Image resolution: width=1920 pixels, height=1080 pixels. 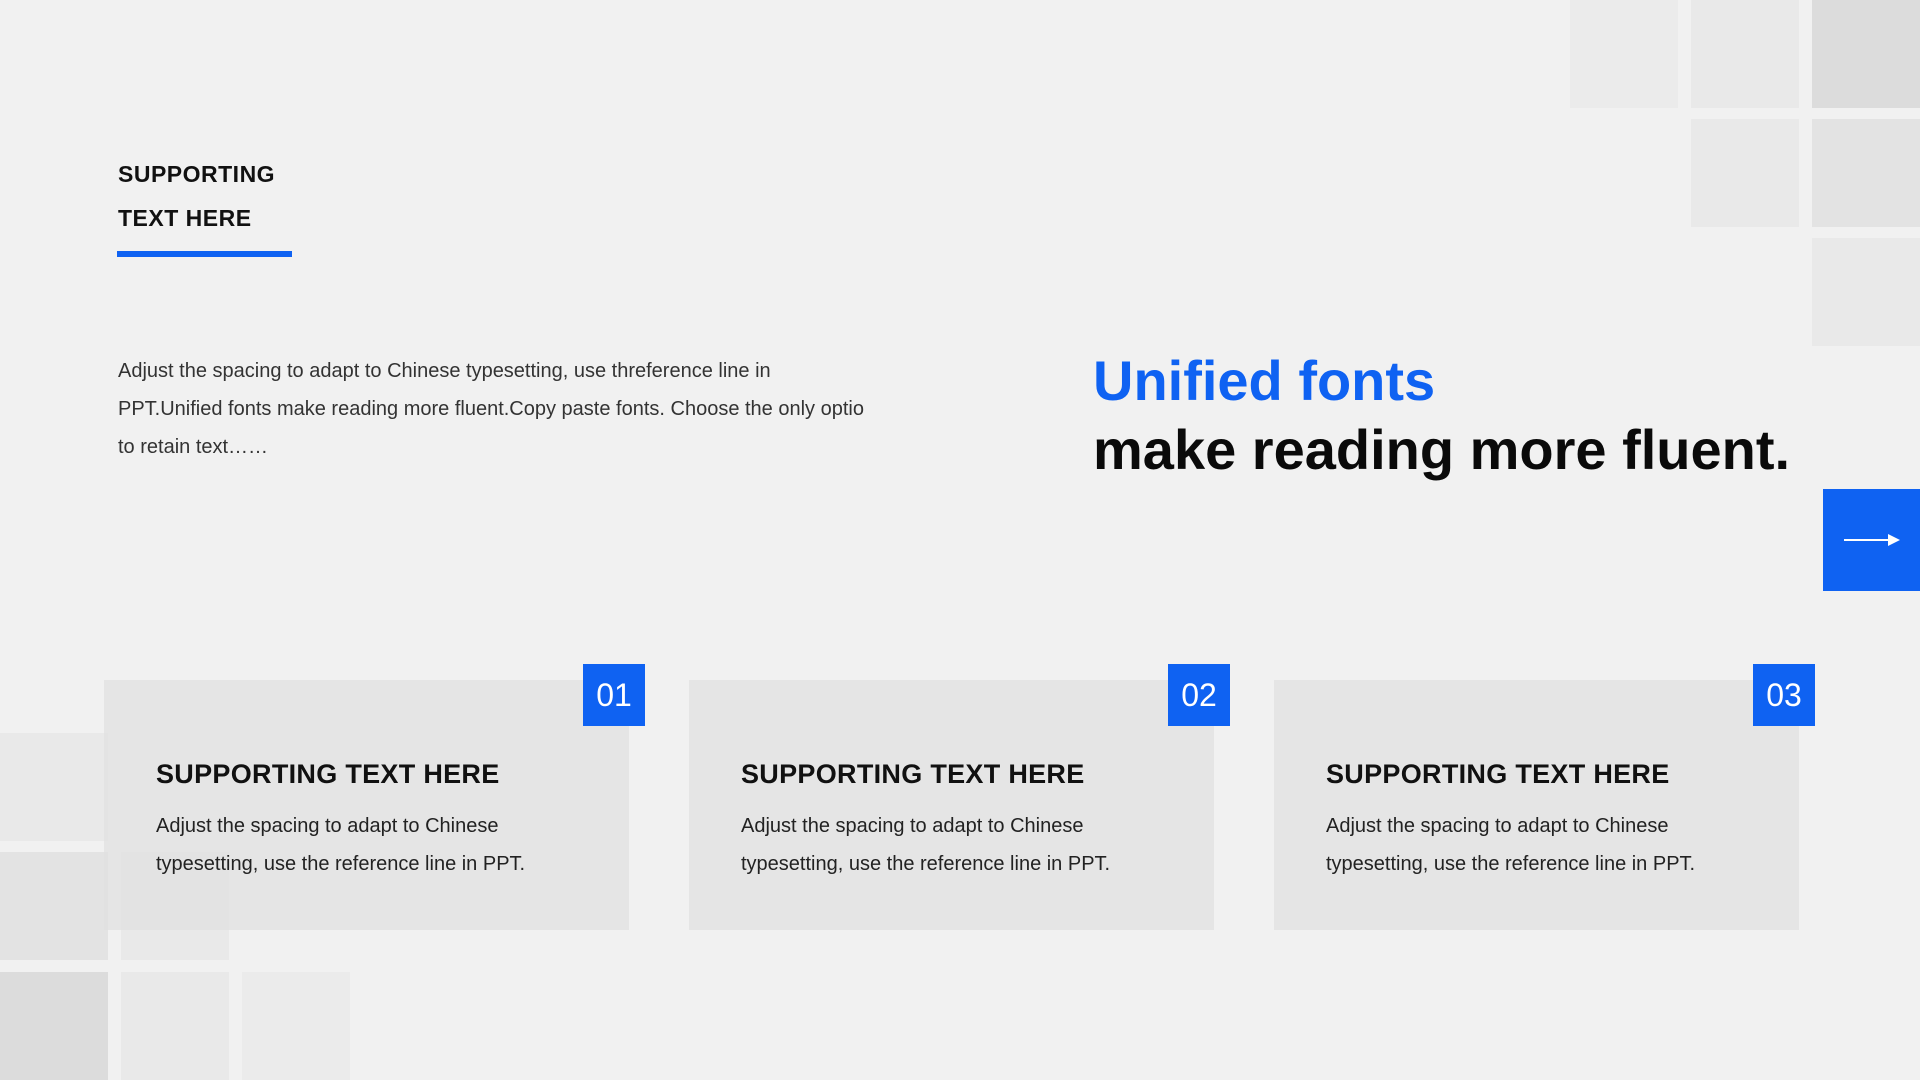 I want to click on card-number-badge: 03, so click(x=1784, y=695).